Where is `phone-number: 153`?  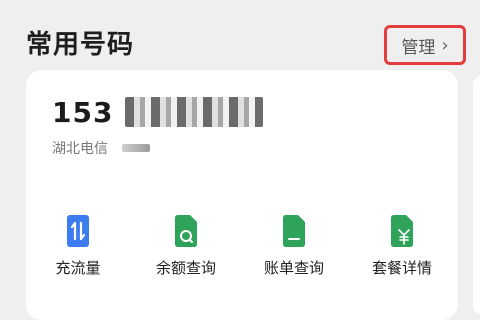 phone-number: 153 is located at coordinates (158, 112).